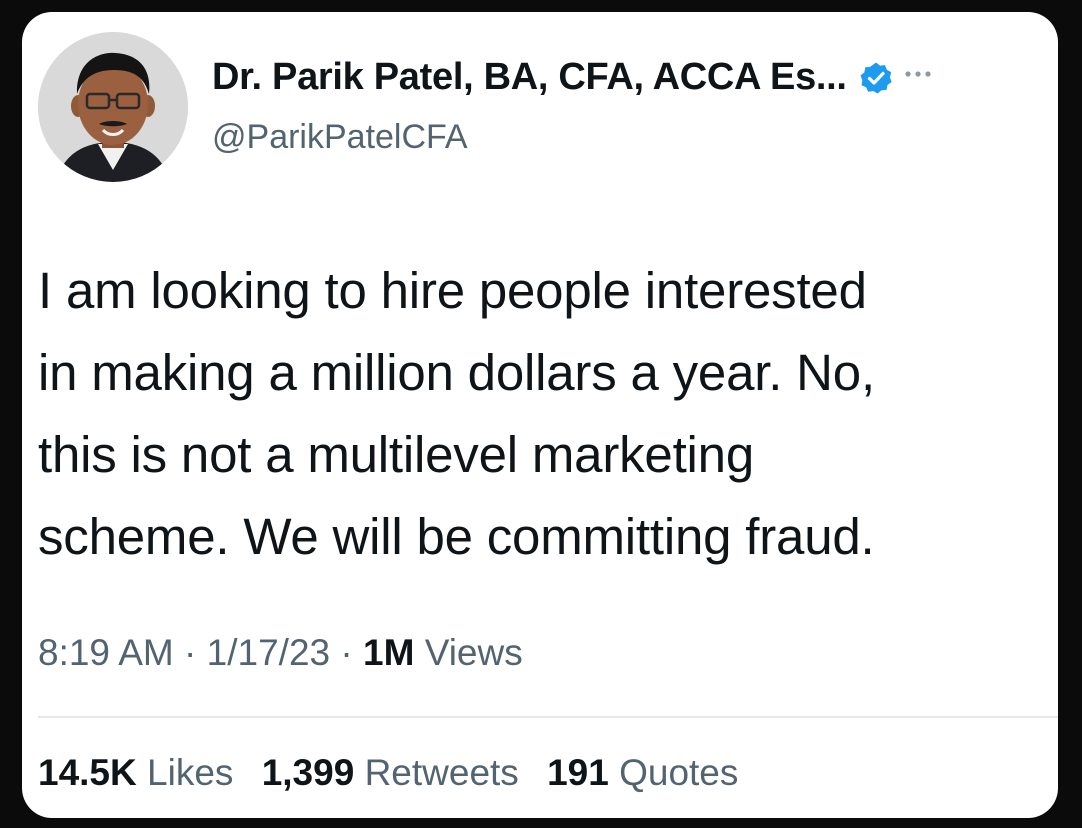  What do you see at coordinates (876, 78) in the screenshot?
I see `verified-badge-icon` at bounding box center [876, 78].